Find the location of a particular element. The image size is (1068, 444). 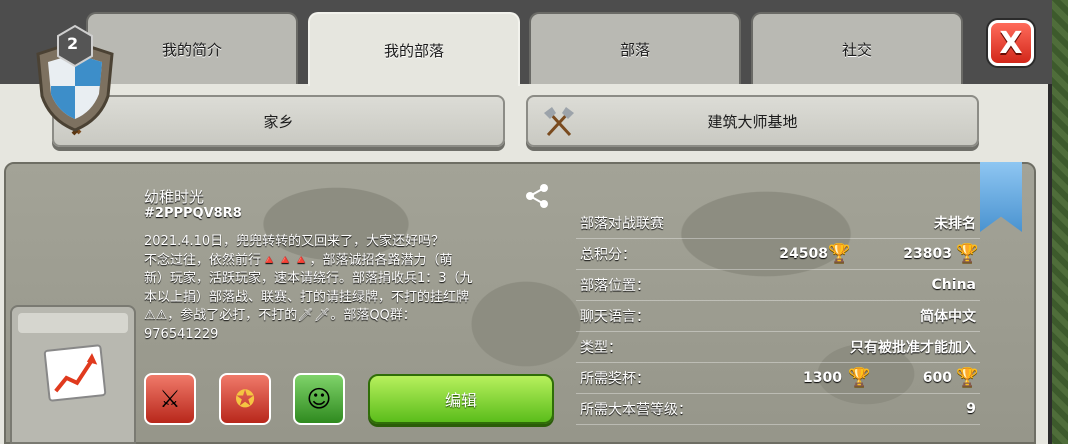

tab-clans: 部落 is located at coordinates (635, 48).